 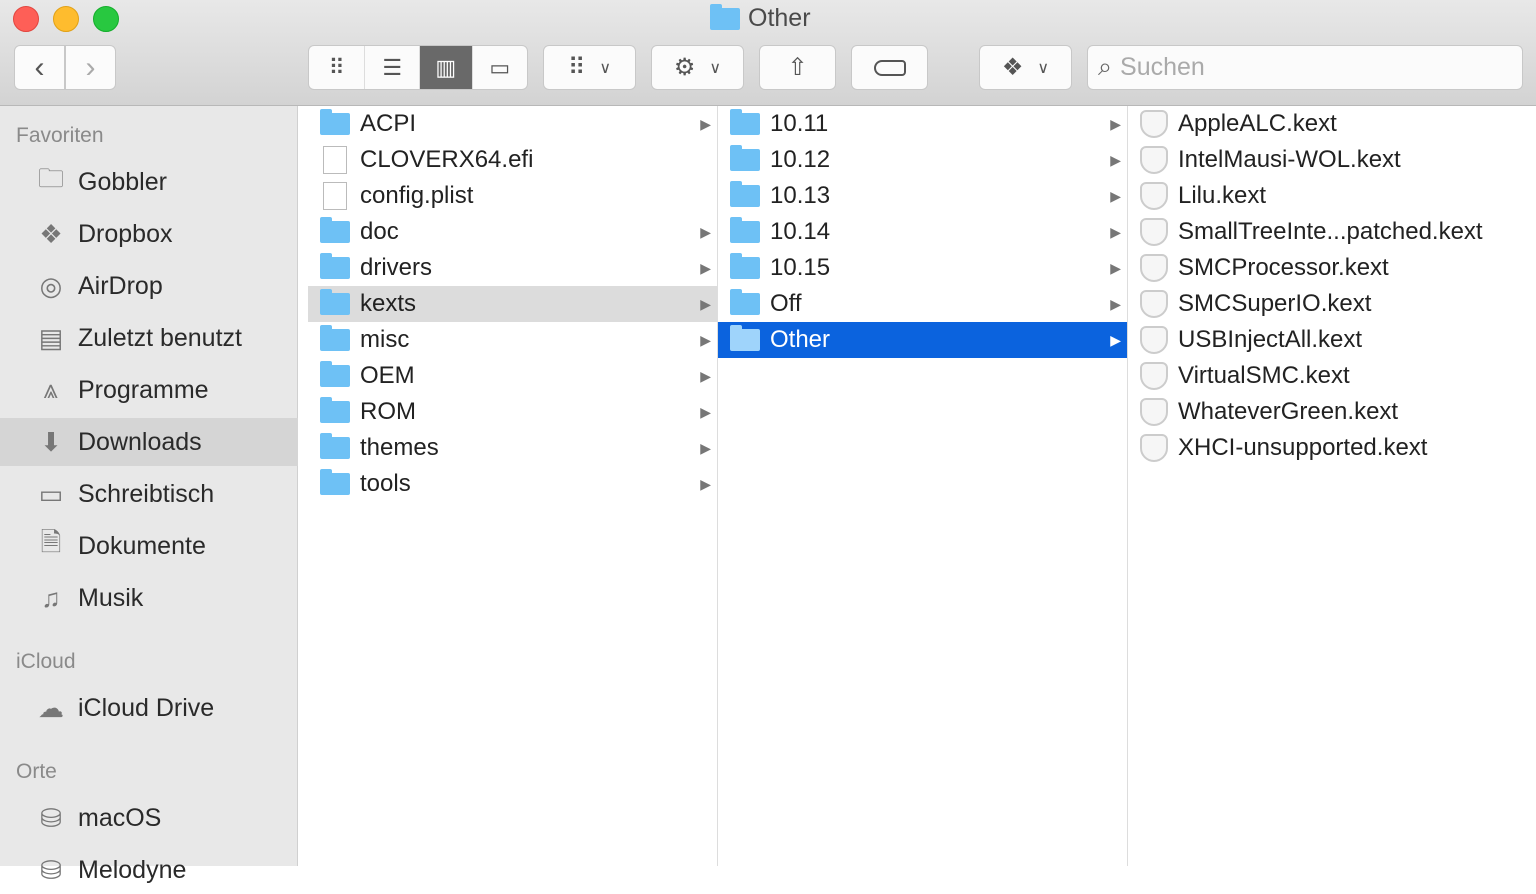 What do you see at coordinates (512, 412) in the screenshot?
I see `list-item: ROM ▶` at bounding box center [512, 412].